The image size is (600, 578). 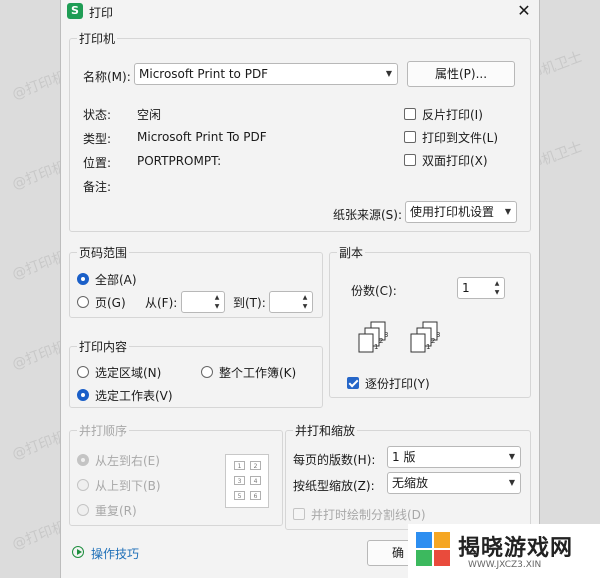 I want to click on type-value: Microsoft Print To PDF, so click(x=202, y=137).